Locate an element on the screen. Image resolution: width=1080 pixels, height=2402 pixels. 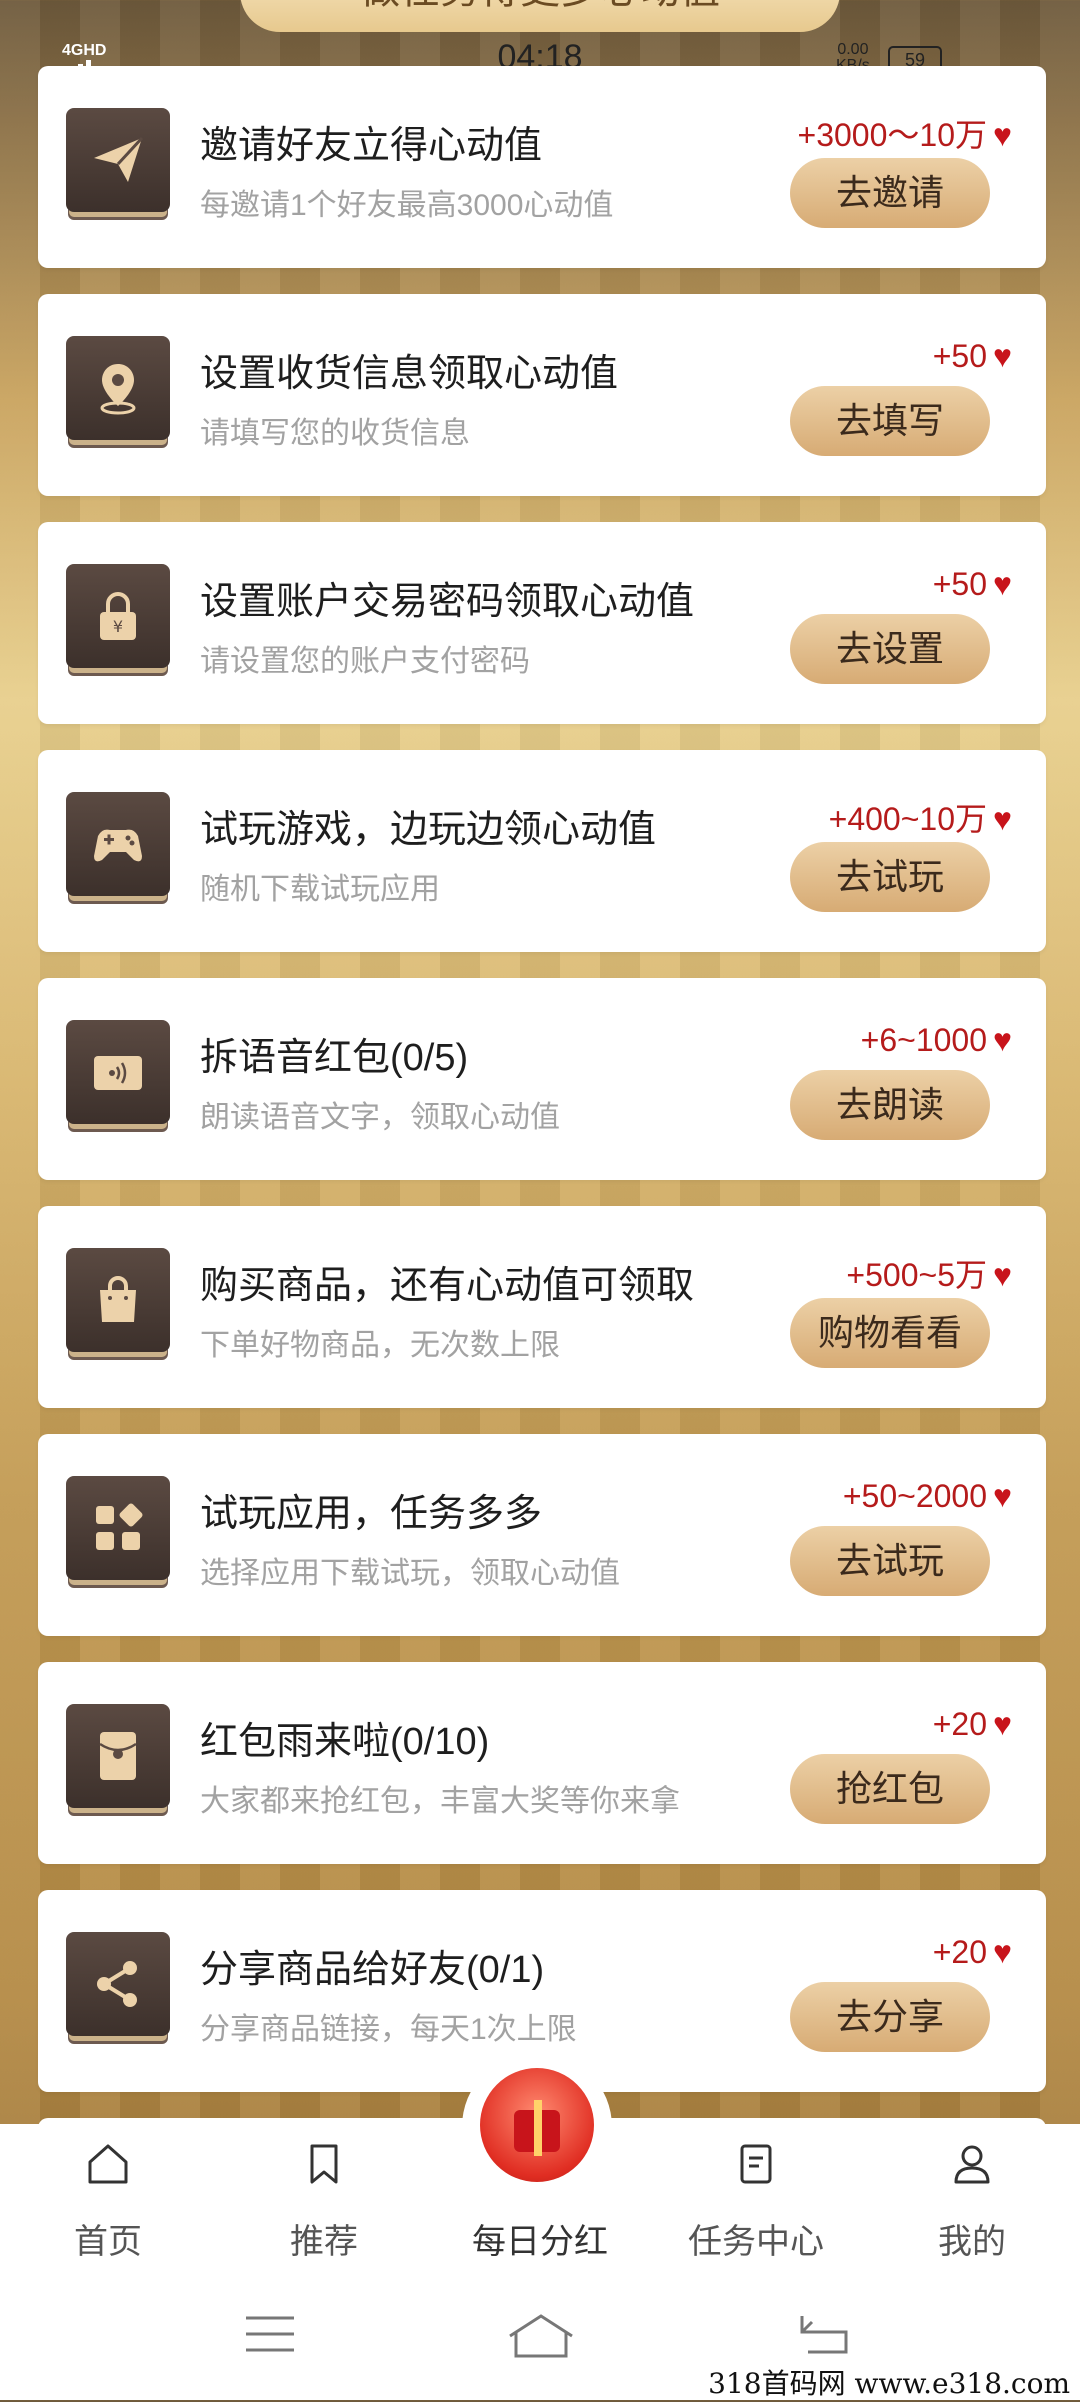
task-desc: 大家都来抢红包，丰富大奖等你来拿 is located at coordinates (440, 1801).